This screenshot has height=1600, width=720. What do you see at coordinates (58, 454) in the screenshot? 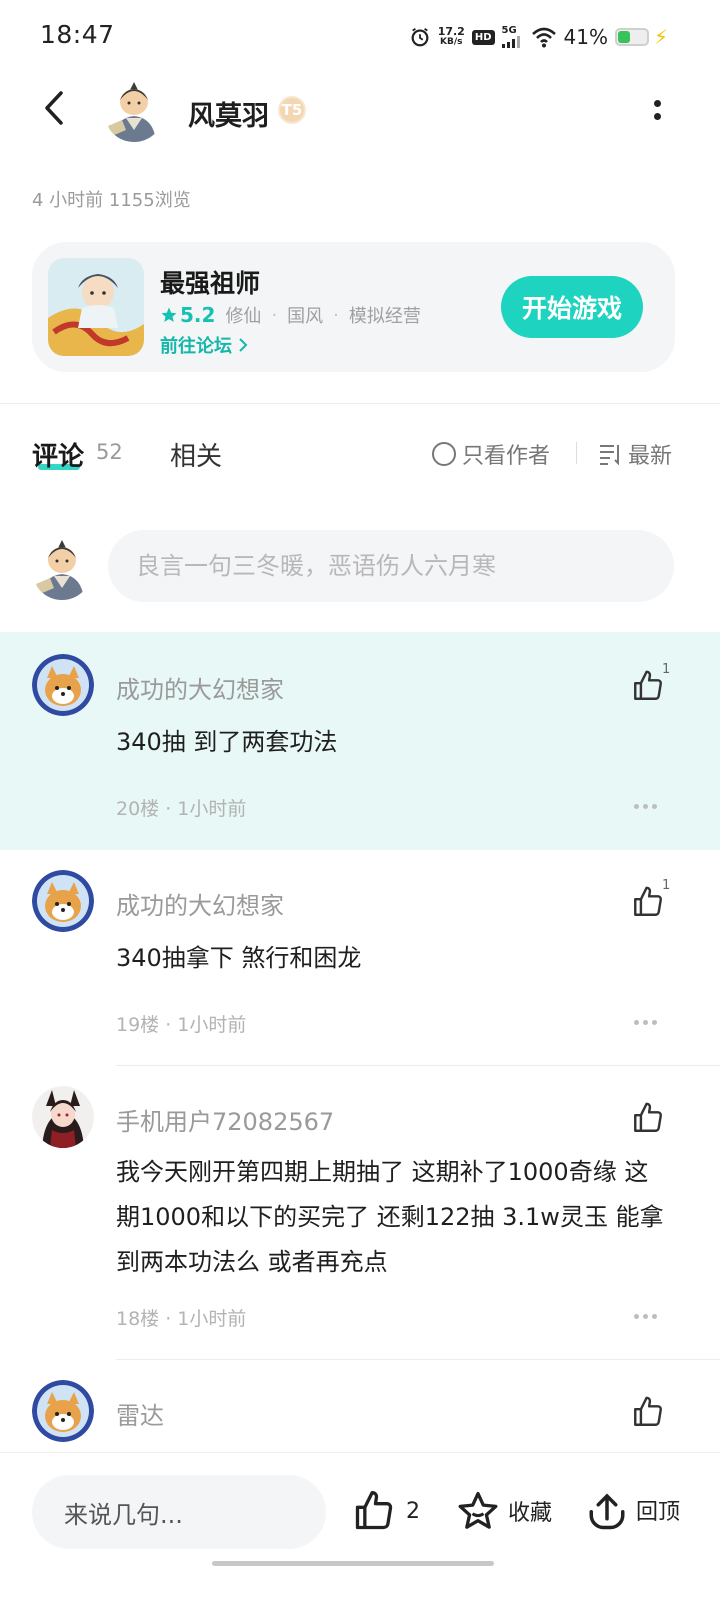
I see `tab-comments: 评论` at bounding box center [58, 454].